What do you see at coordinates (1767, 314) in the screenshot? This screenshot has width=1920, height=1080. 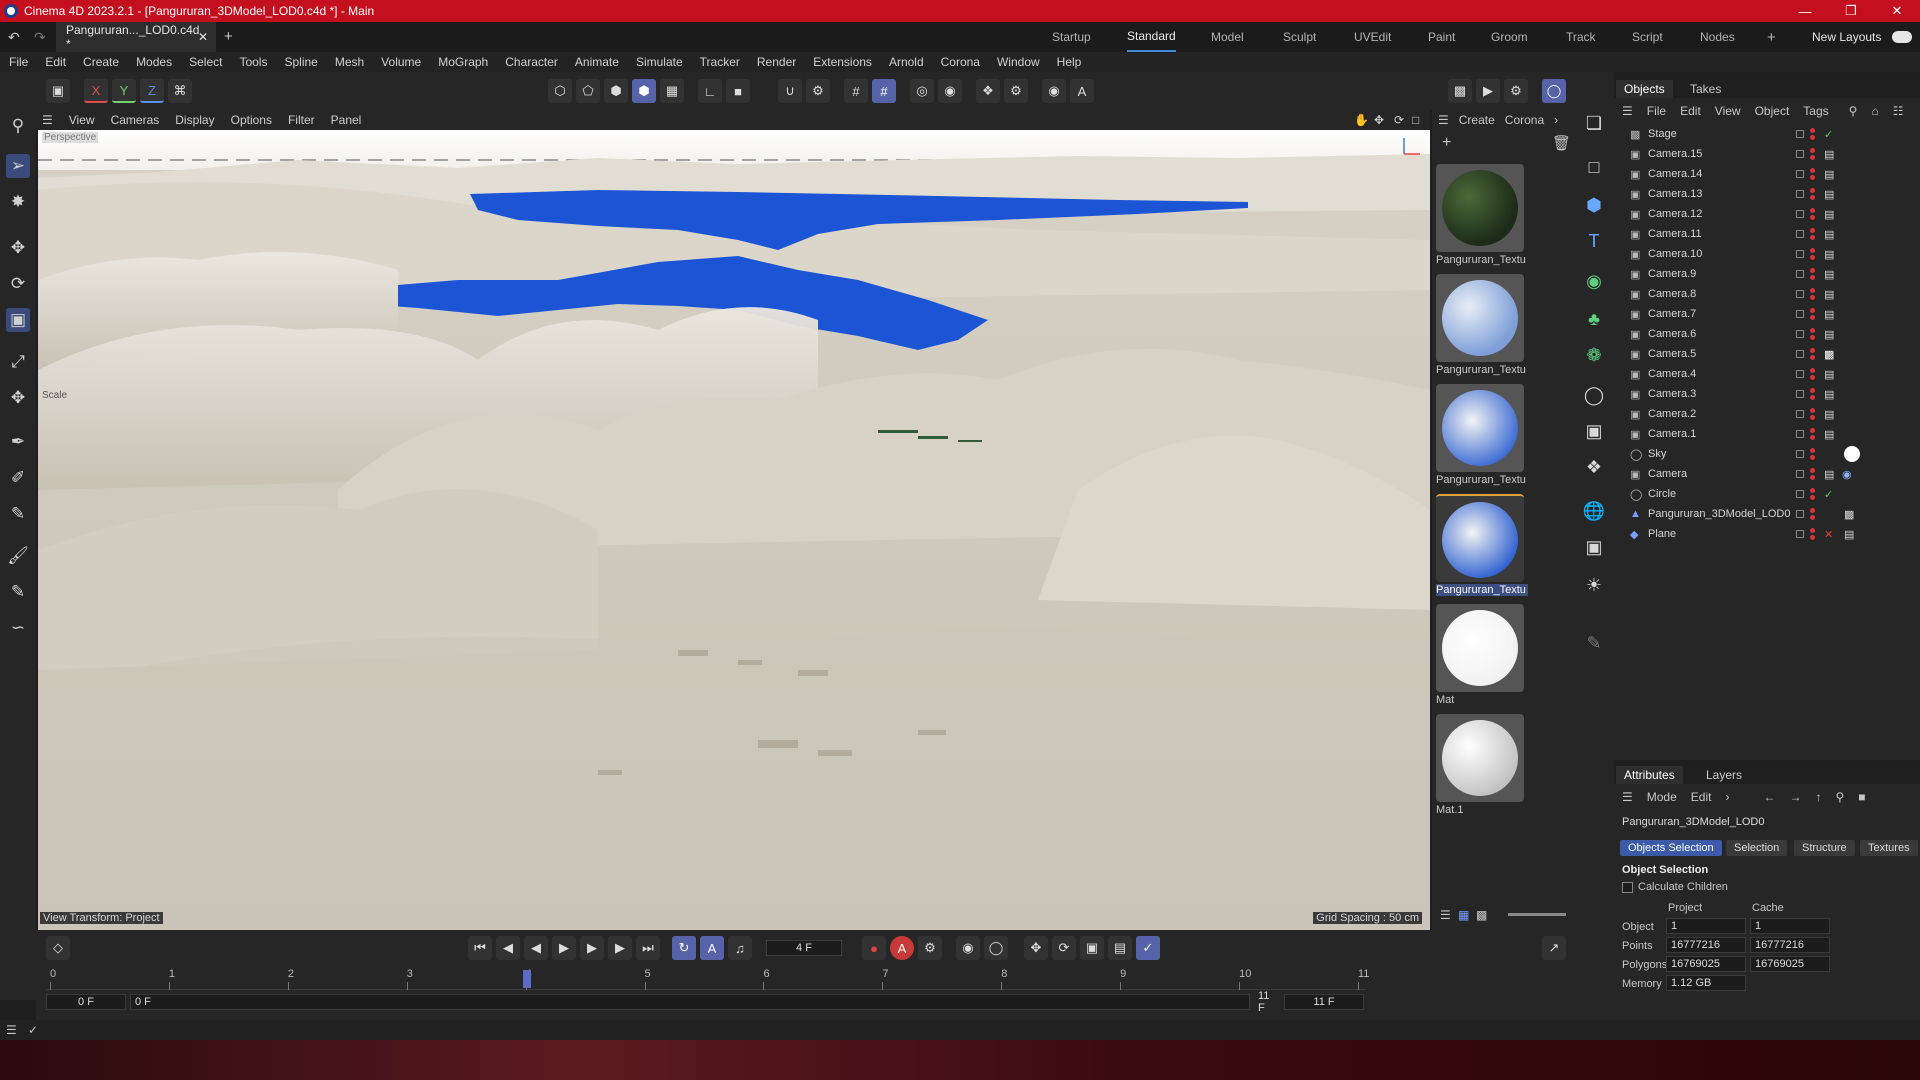 I see `list-item: ▣ Camera.7 ▤` at bounding box center [1767, 314].